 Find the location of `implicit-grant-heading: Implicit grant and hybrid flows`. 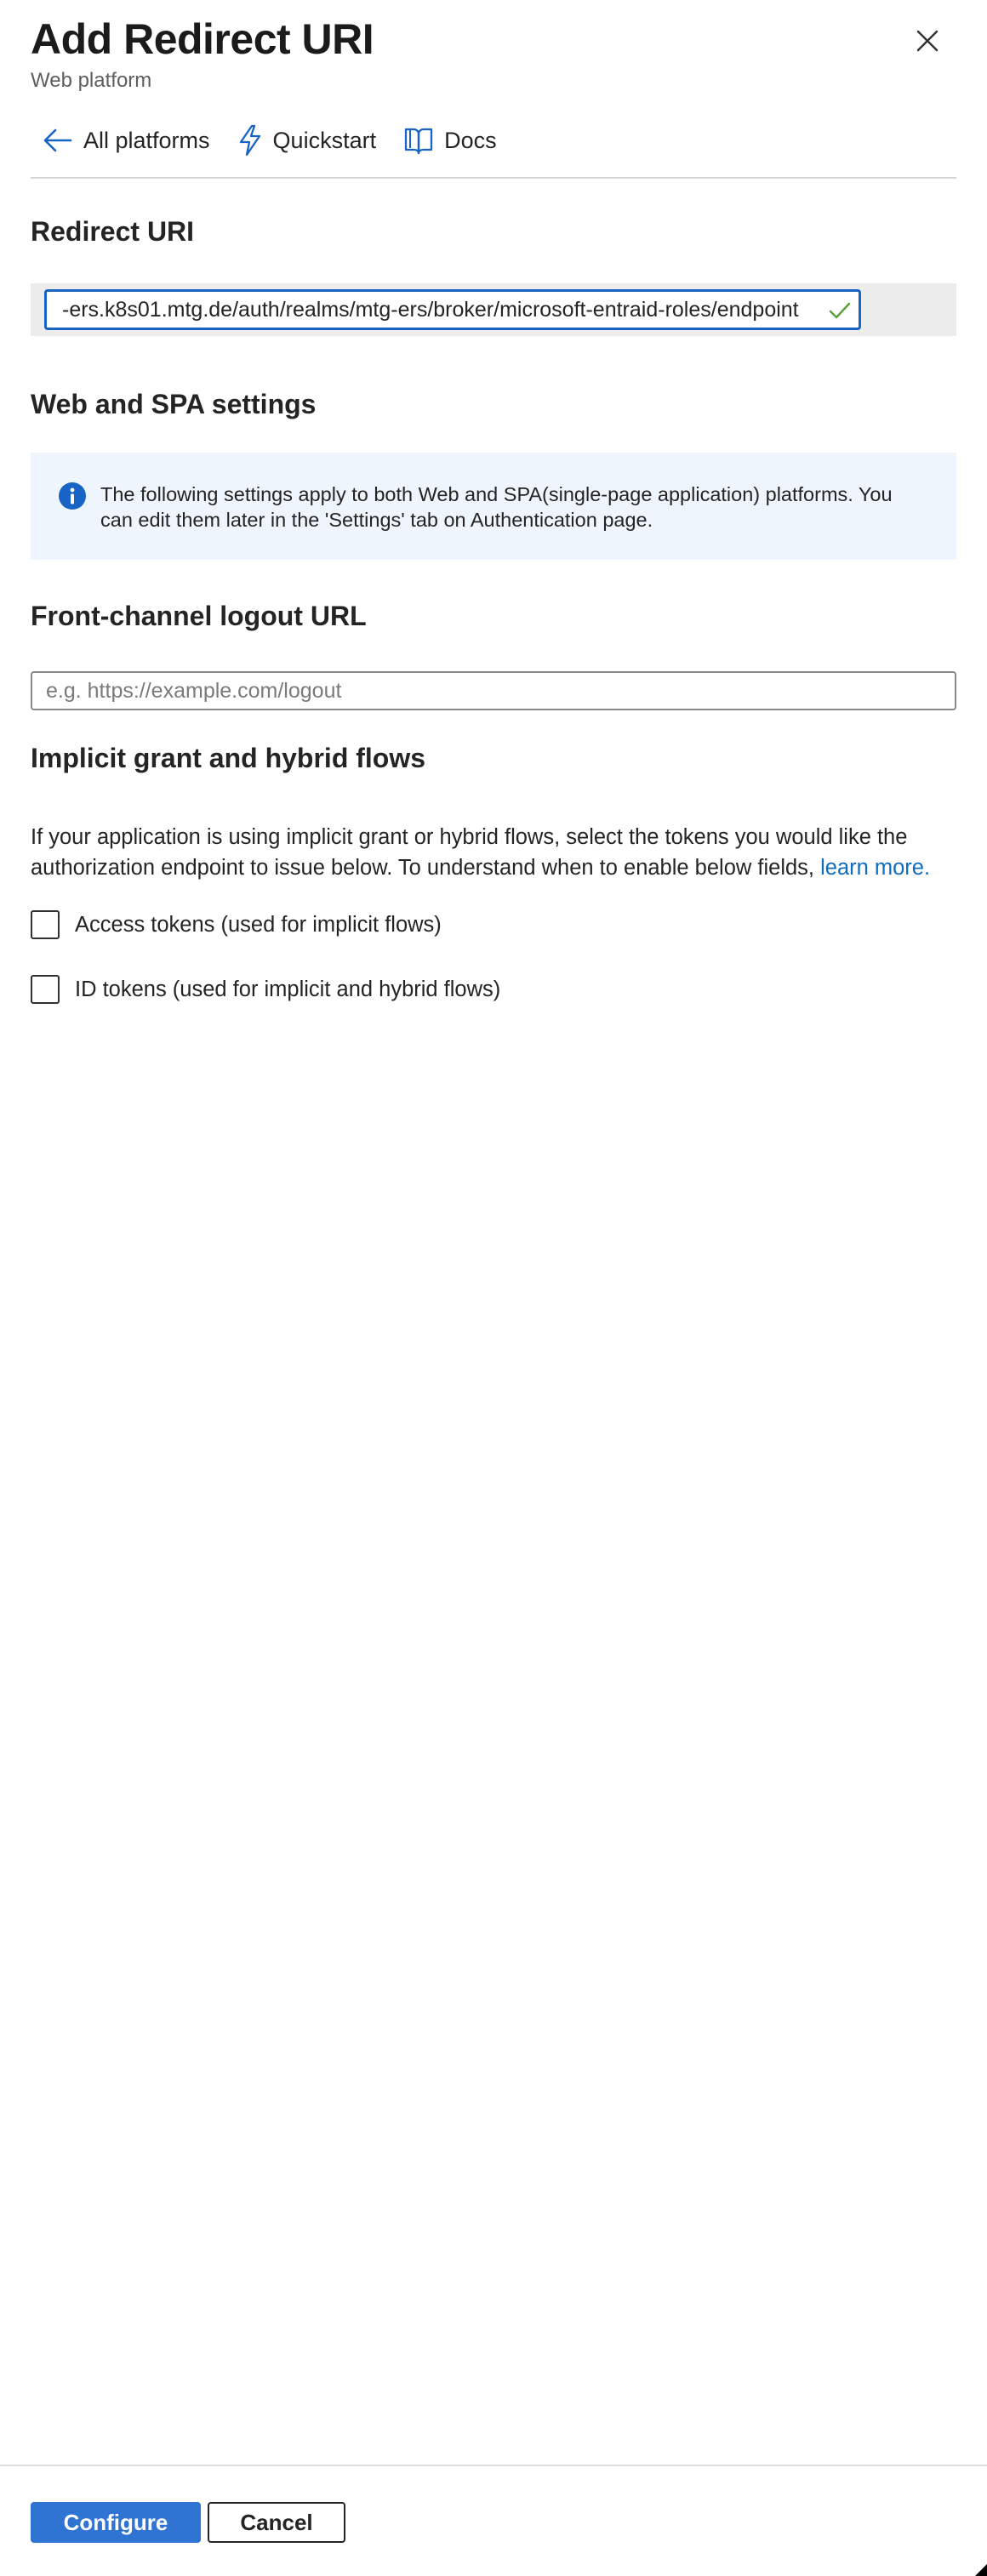

implicit-grant-heading: Implicit grant and hybrid flows is located at coordinates (228, 758).